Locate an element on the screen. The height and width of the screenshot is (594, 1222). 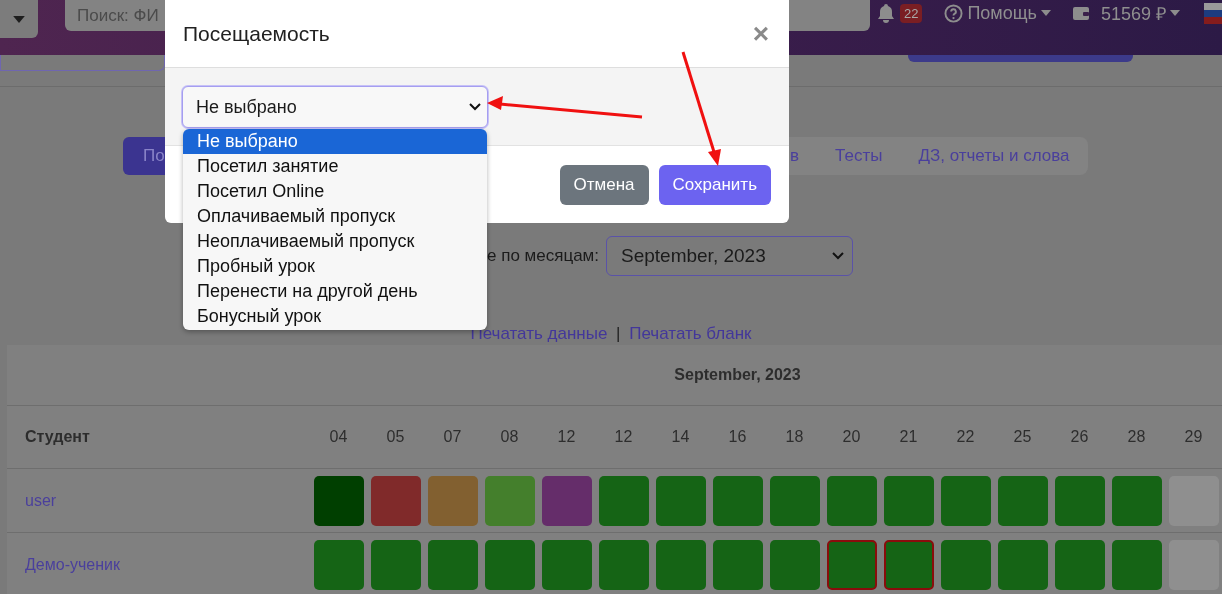
date-header: 04 is located at coordinates (338, 437).